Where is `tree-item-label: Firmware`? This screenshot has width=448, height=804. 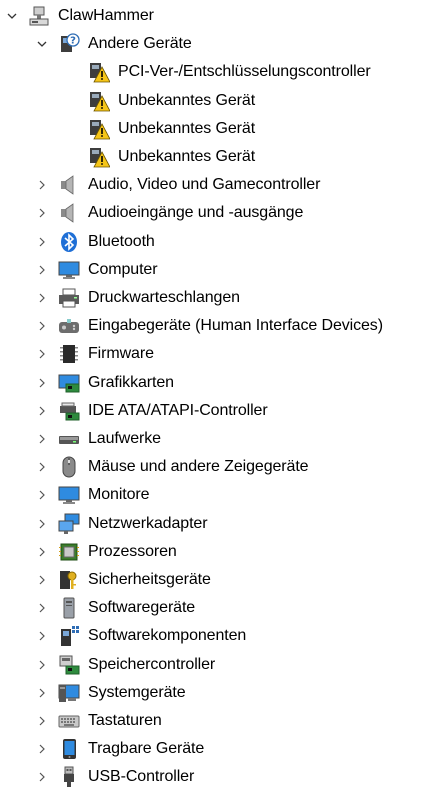 tree-item-label: Firmware is located at coordinates (121, 354).